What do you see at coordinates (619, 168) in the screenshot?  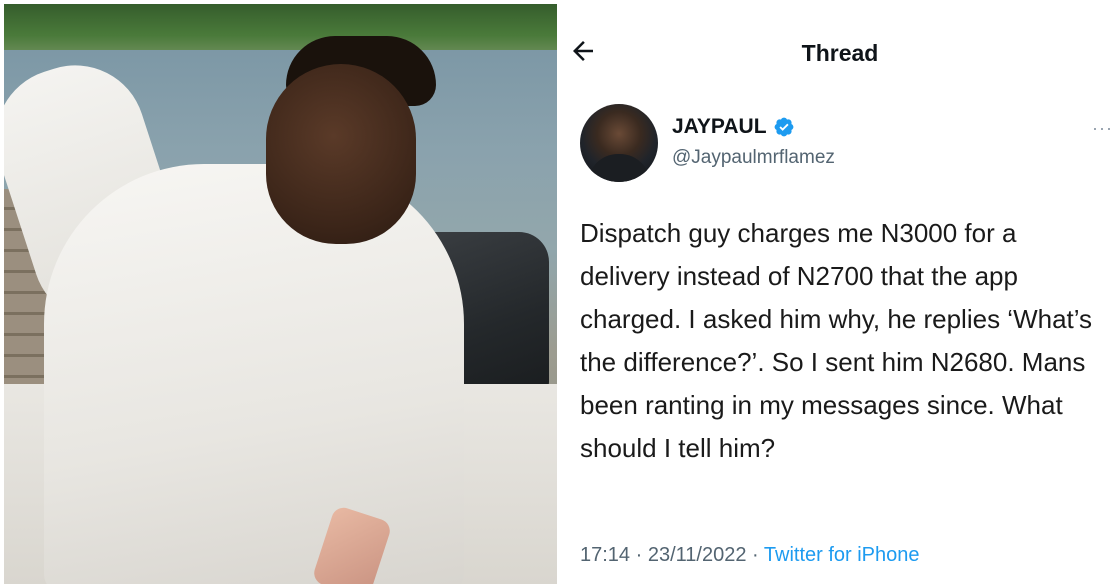 I see `avatar-shoulders` at bounding box center [619, 168].